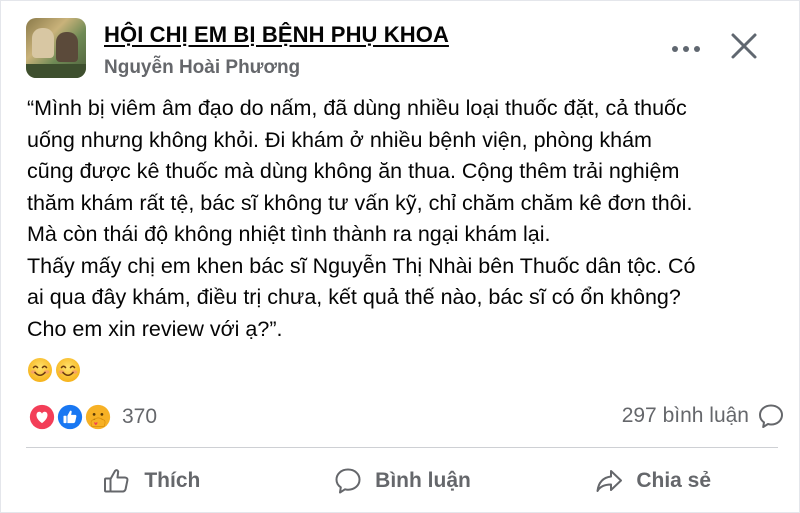  Describe the element at coordinates (56, 48) in the screenshot. I see `group-avatar` at that location.